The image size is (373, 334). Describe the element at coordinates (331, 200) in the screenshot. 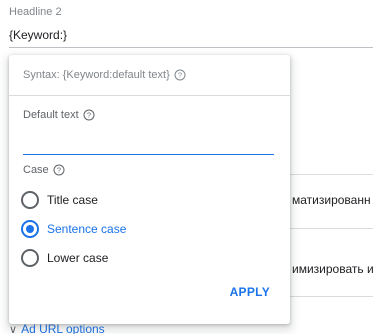

I see `background-row-text: матизированн` at that location.